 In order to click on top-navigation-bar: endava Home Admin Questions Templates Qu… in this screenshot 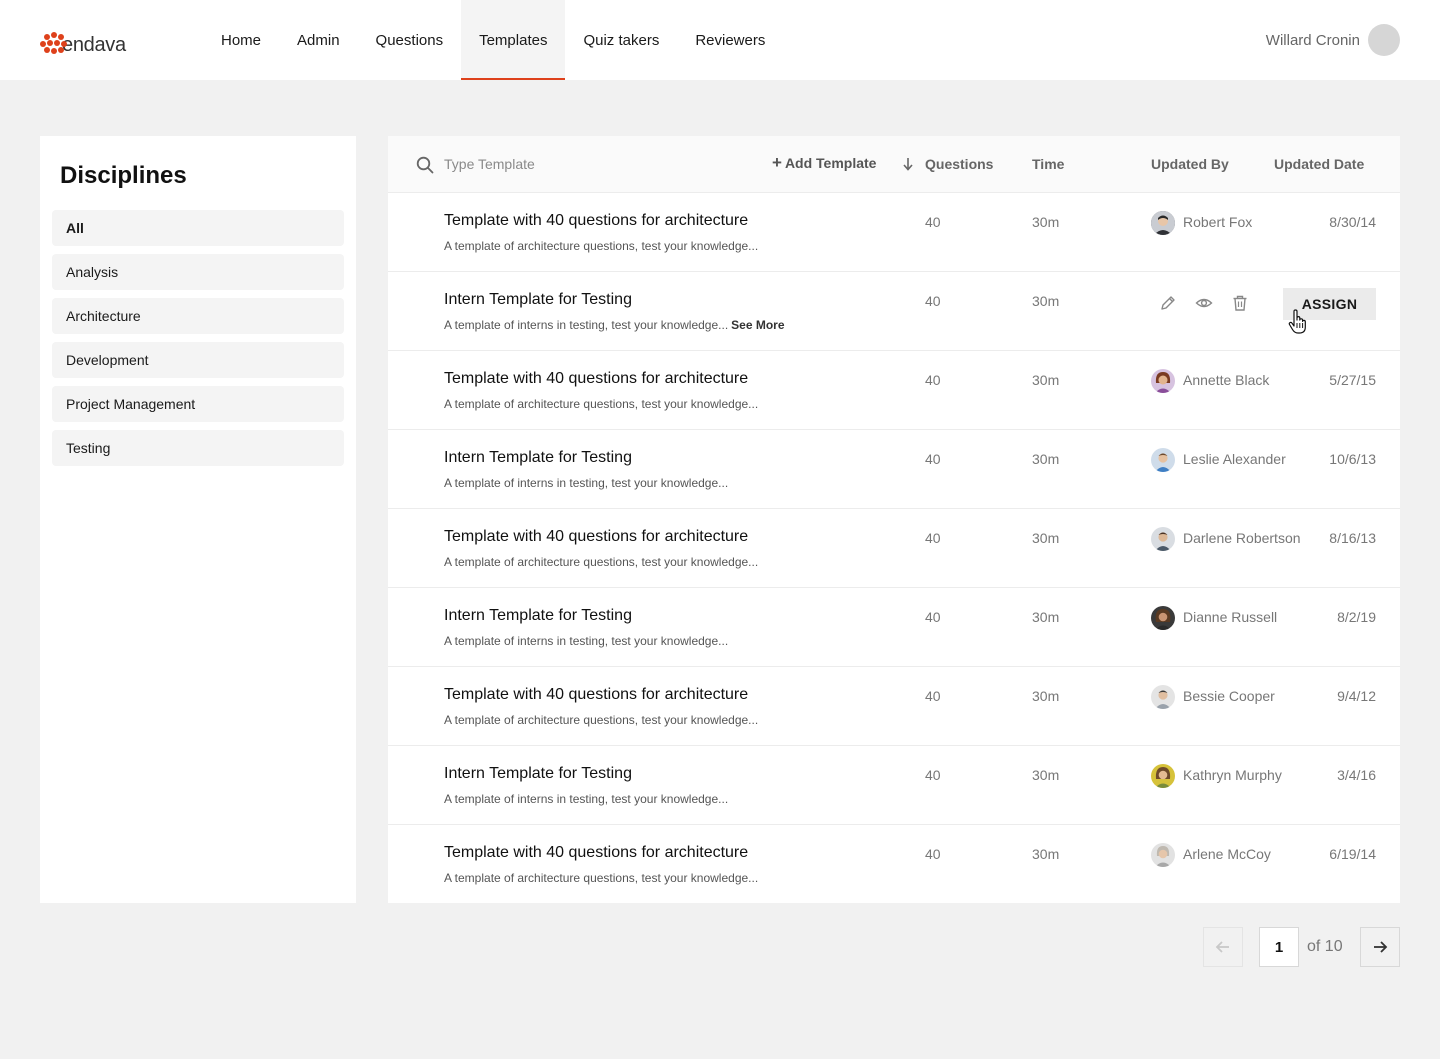, I will do `click(720, 40)`.